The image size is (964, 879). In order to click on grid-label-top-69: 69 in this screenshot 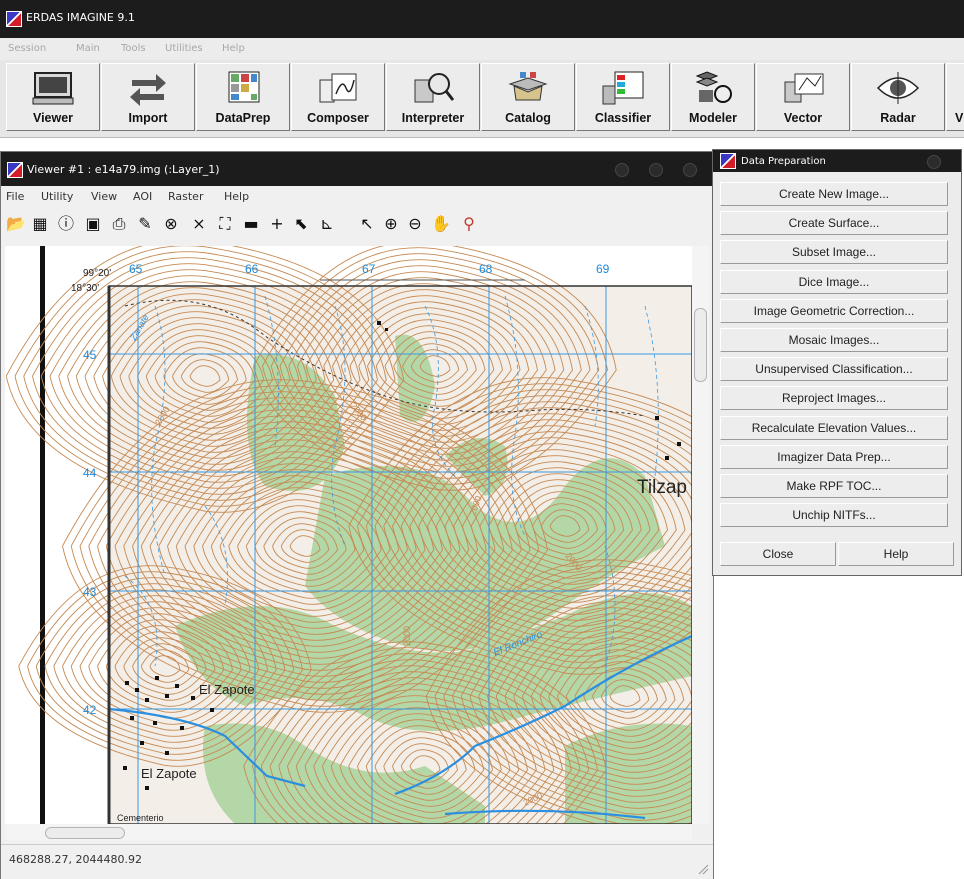, I will do `click(603, 269)`.